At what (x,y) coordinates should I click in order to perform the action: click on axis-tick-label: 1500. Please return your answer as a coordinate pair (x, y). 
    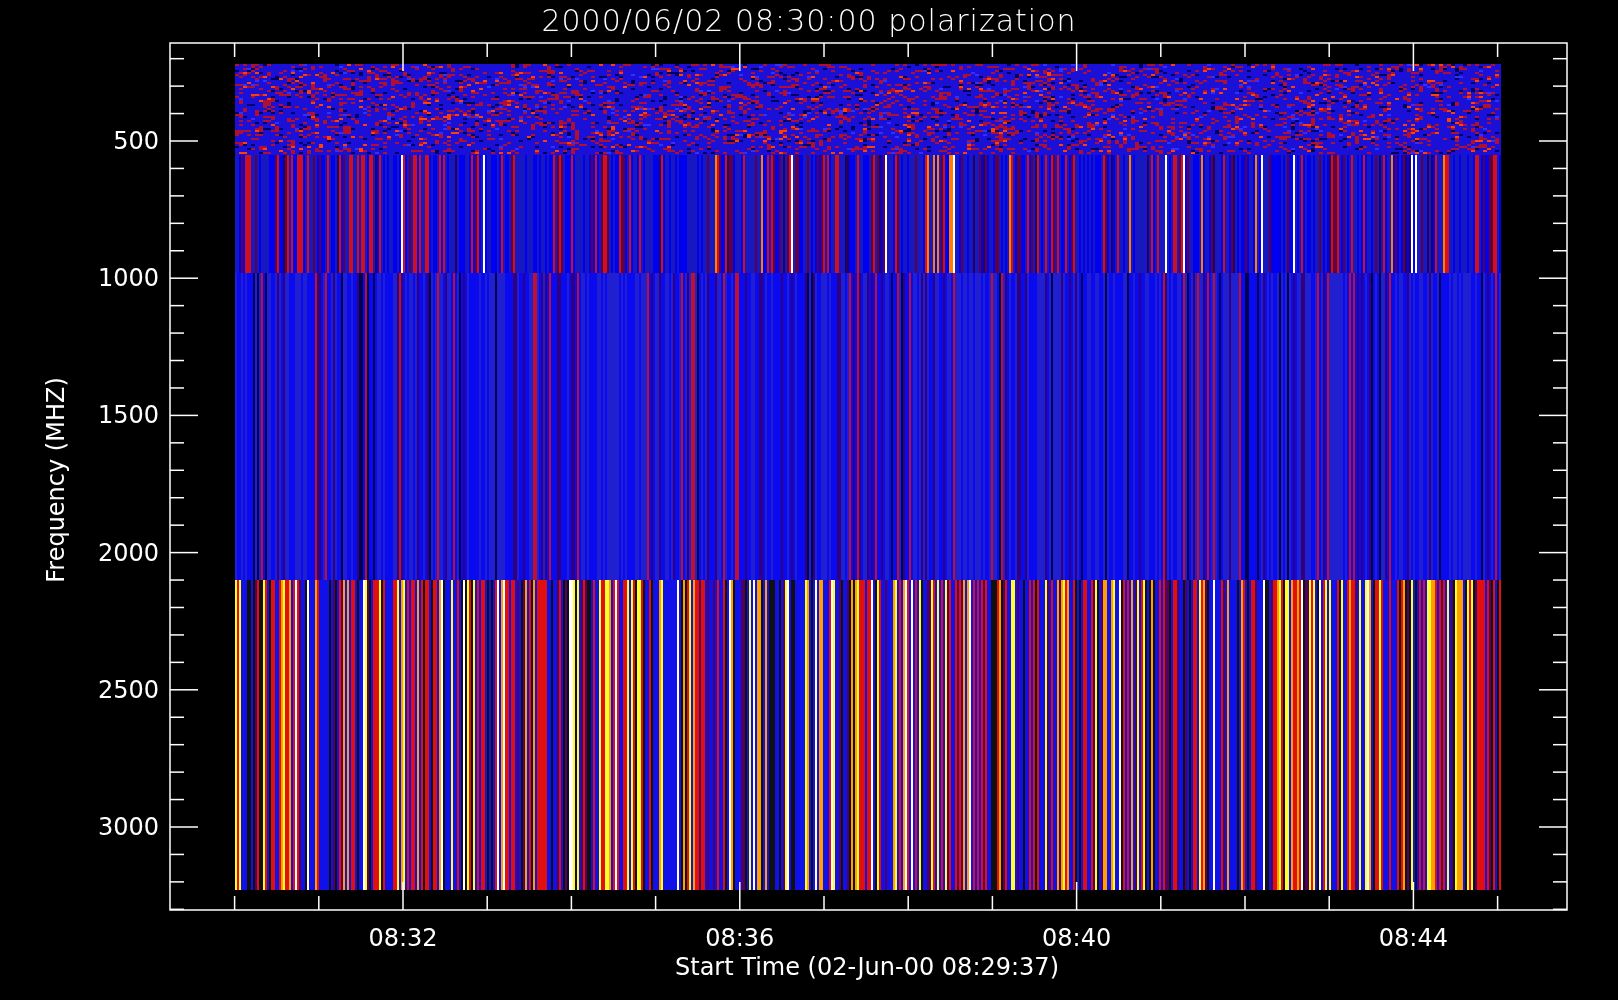
    Looking at the image, I should click on (128, 415).